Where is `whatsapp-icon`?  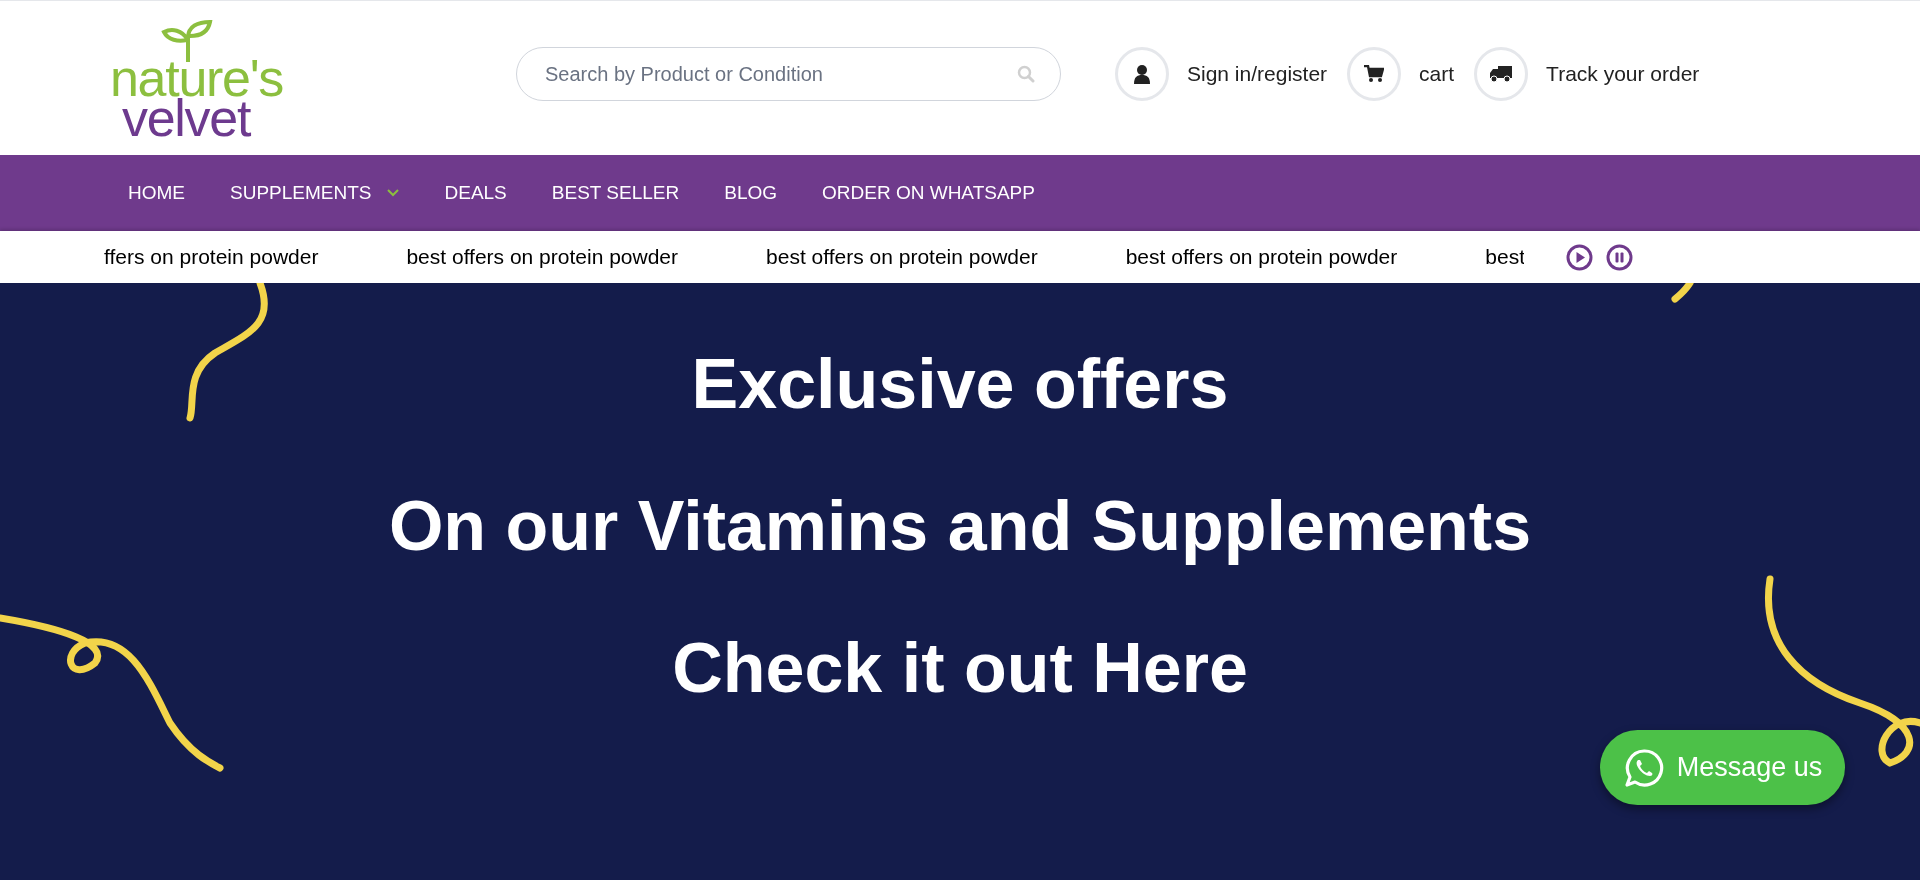 whatsapp-icon is located at coordinates (1643, 767).